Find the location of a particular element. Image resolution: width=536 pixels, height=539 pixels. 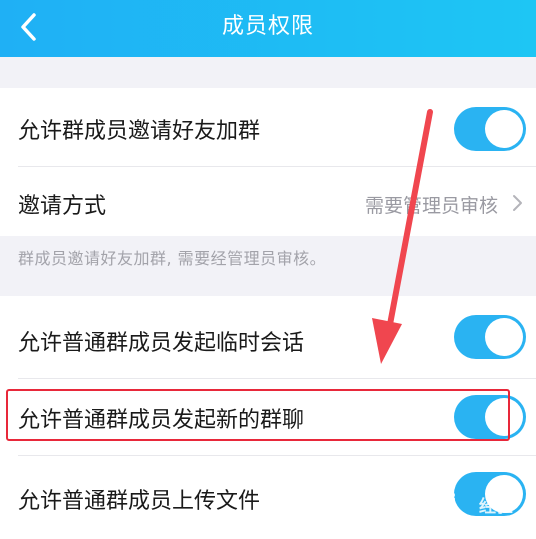

watermark-url: jingyan.baidu.com is located at coordinates (472, 522).